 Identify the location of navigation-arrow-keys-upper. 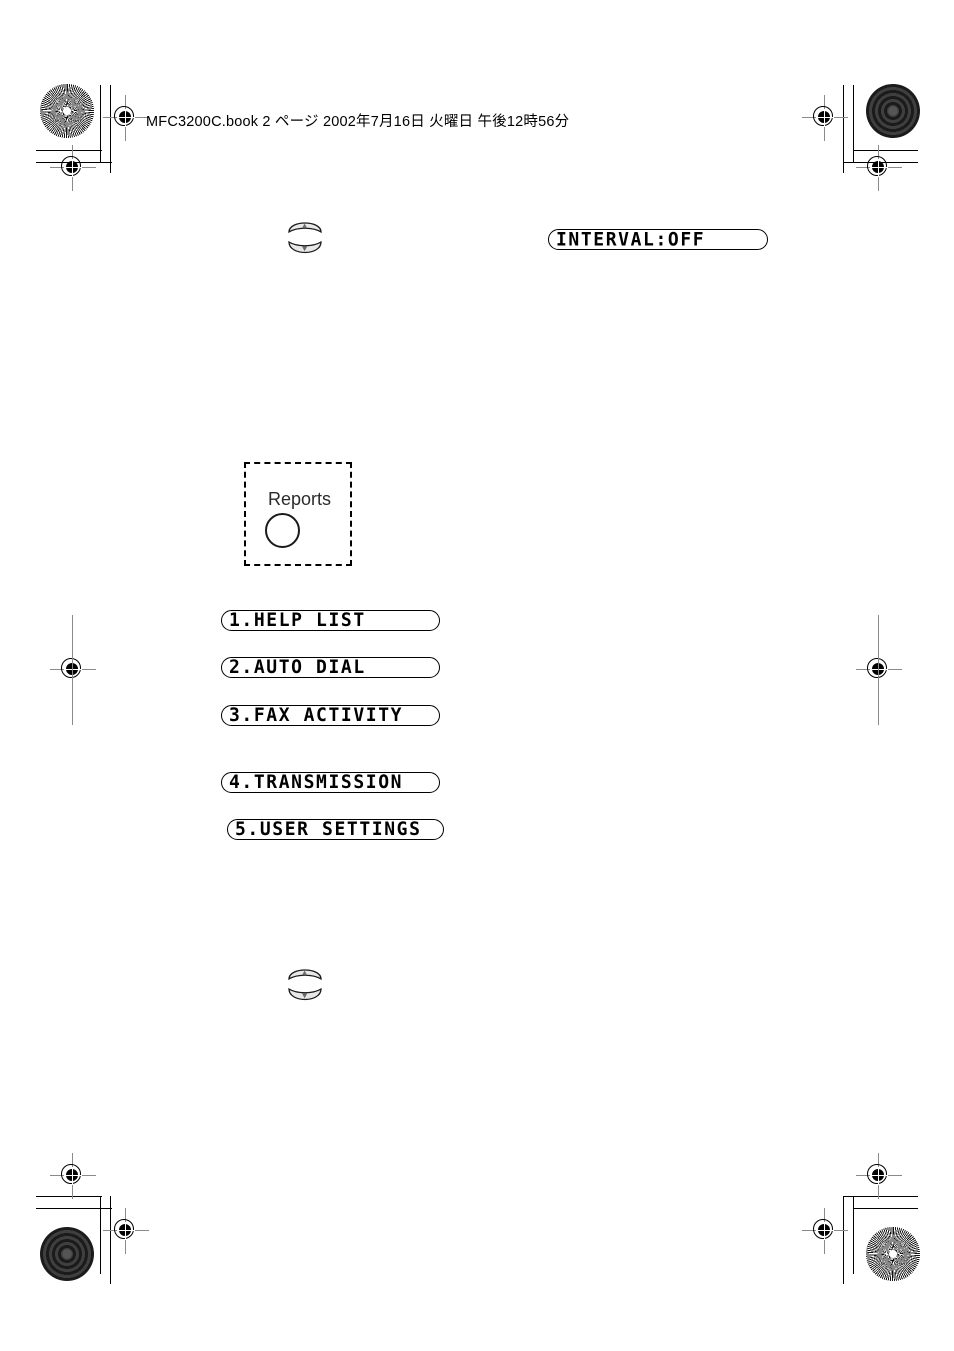
(305, 240).